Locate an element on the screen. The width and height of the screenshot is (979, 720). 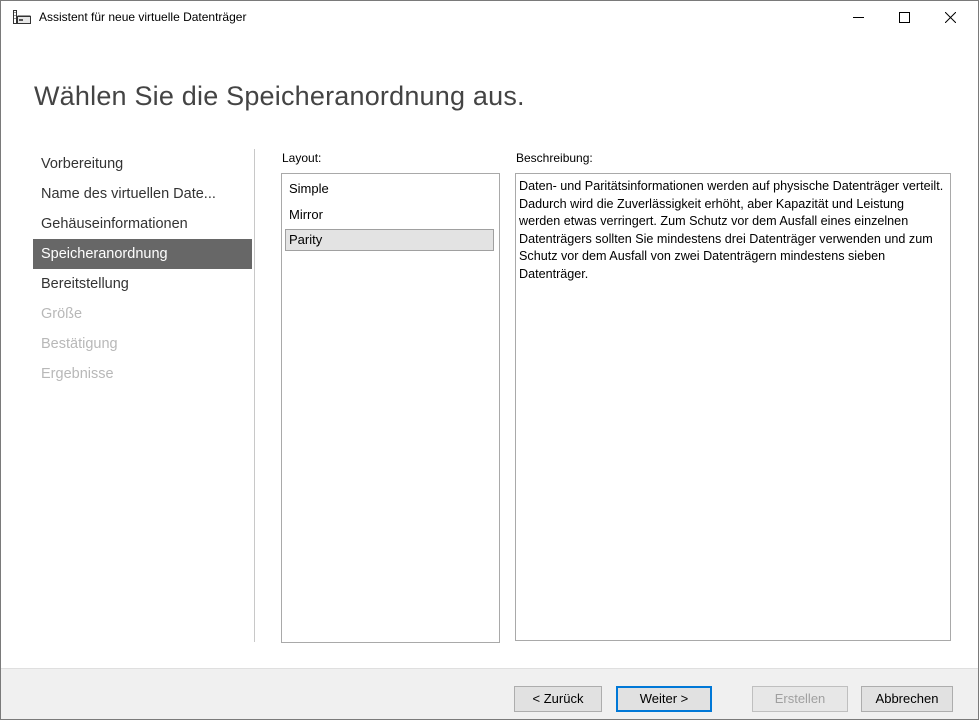
title-bar: Assistent für neue virtuelle Datenträger is located at coordinates (489, 17).